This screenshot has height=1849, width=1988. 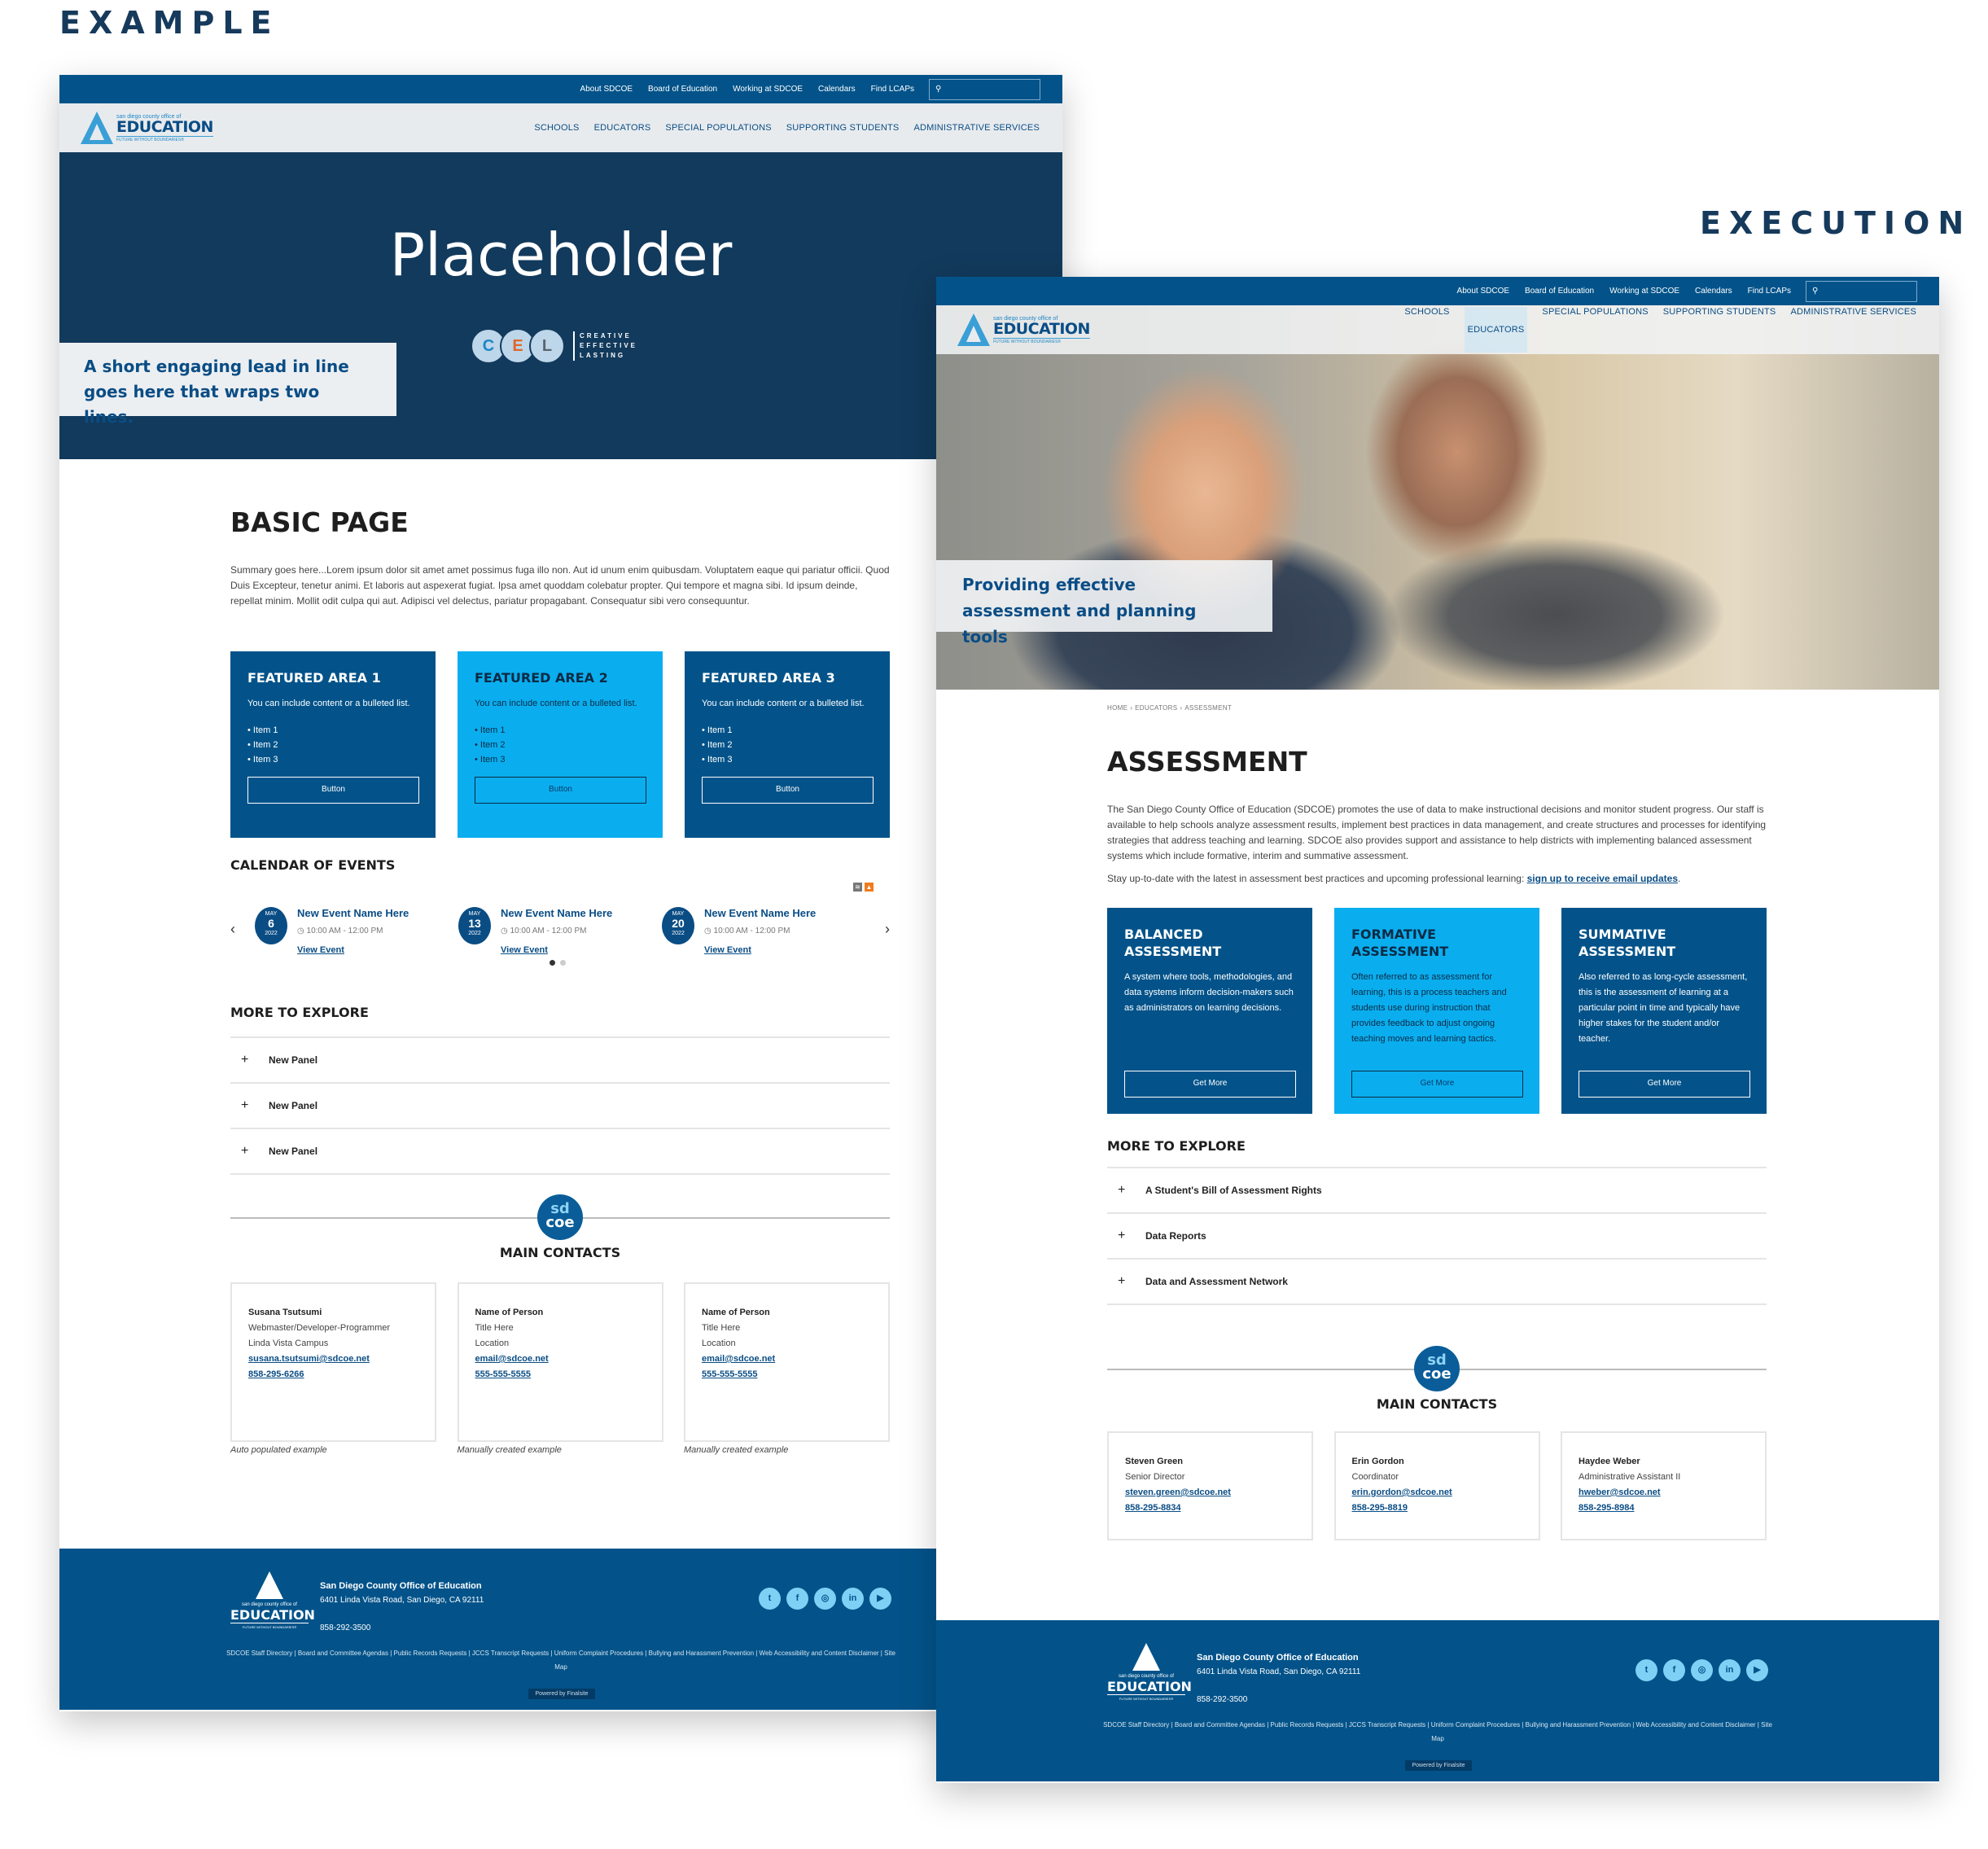 I want to click on rss-icon: ≋, so click(x=857, y=887).